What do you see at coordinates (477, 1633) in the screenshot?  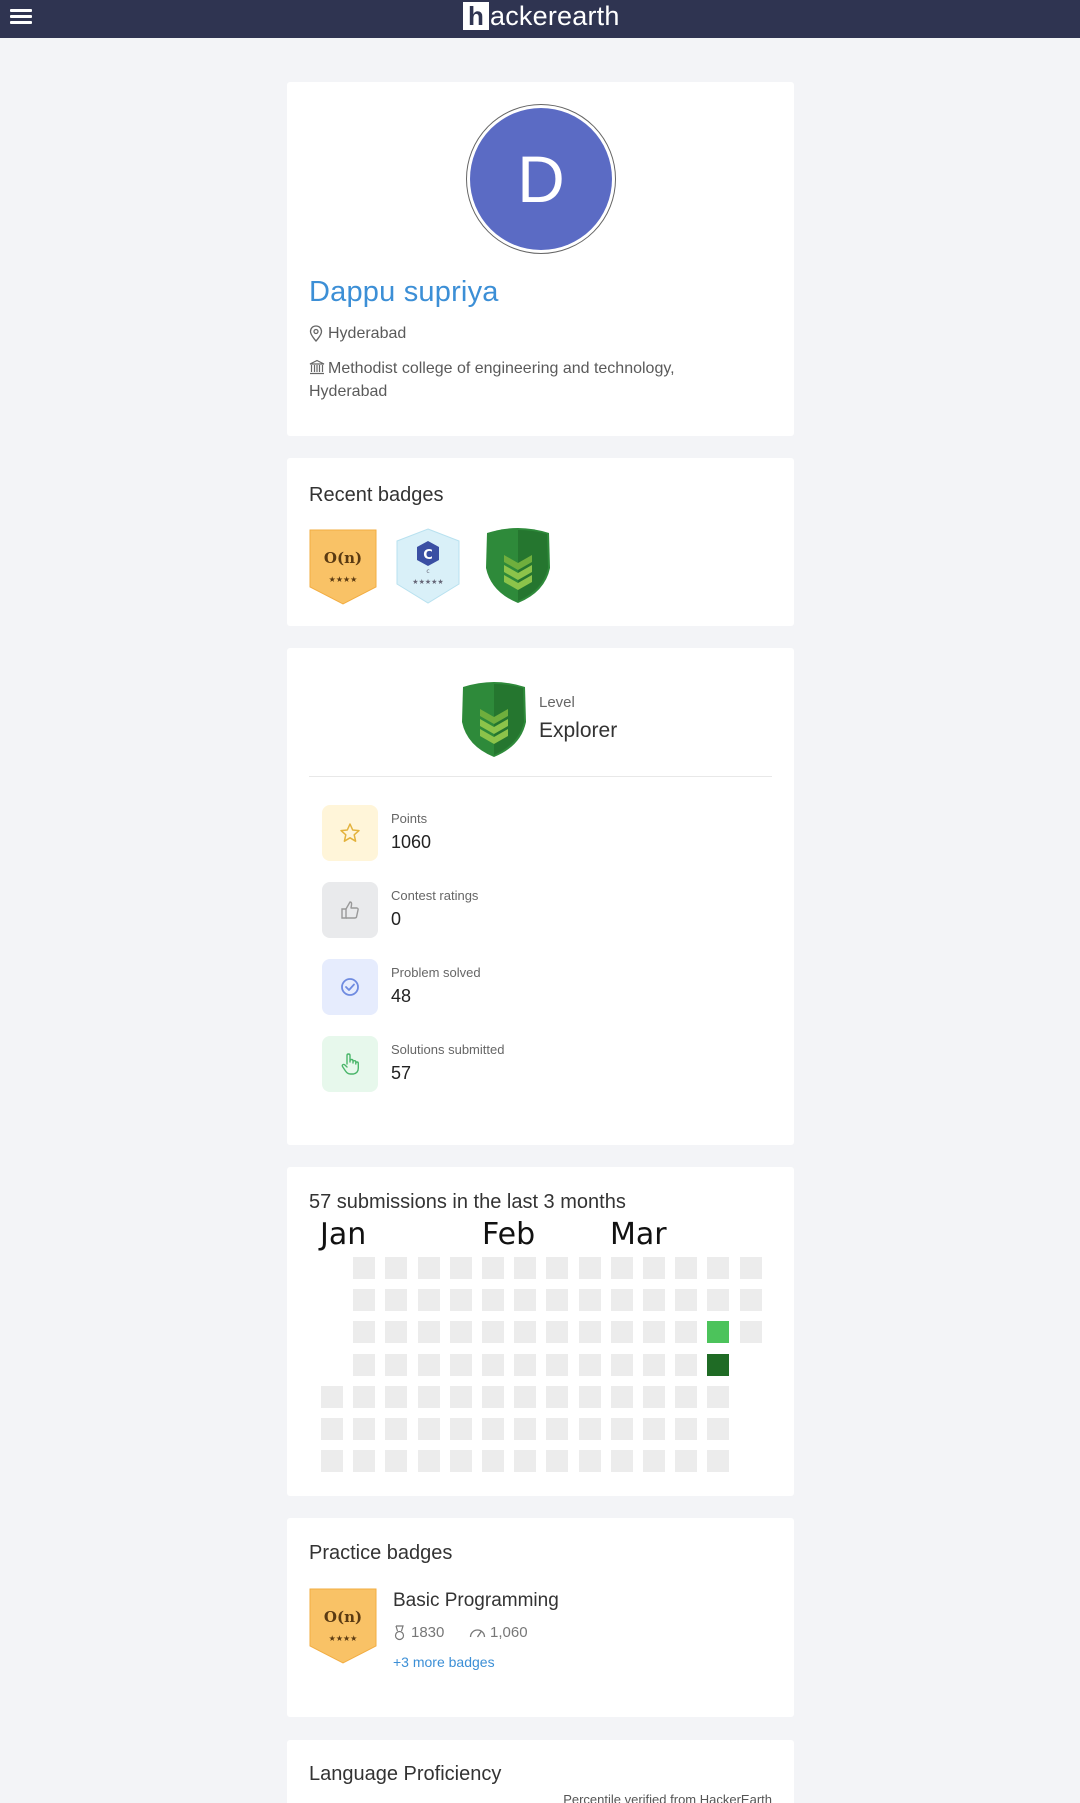 I see `gauge-icon` at bounding box center [477, 1633].